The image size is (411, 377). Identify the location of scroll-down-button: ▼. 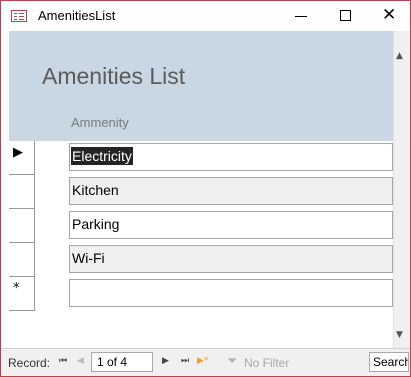
(402, 337).